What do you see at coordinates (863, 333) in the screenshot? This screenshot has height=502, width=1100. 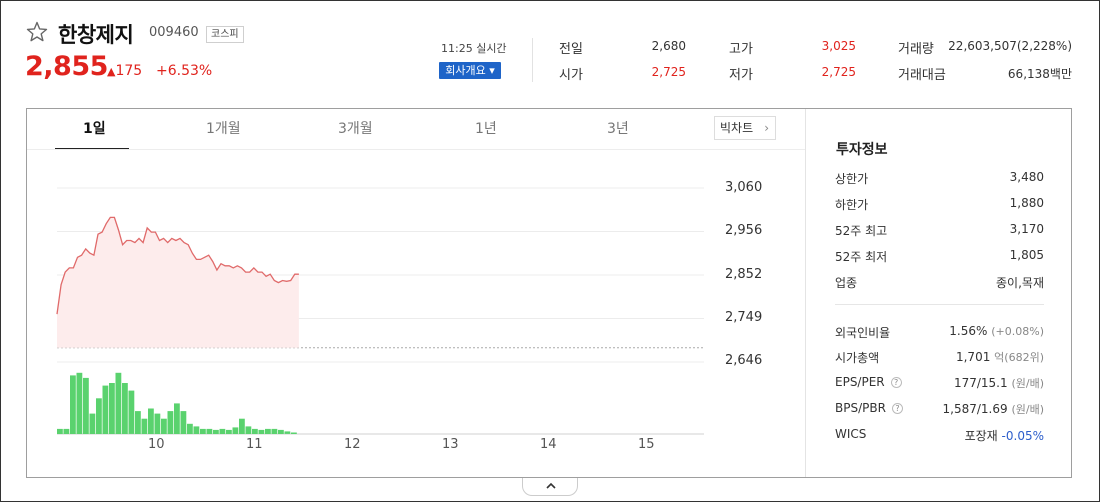 I see `foreign-ratio-label: 외국인비율` at bounding box center [863, 333].